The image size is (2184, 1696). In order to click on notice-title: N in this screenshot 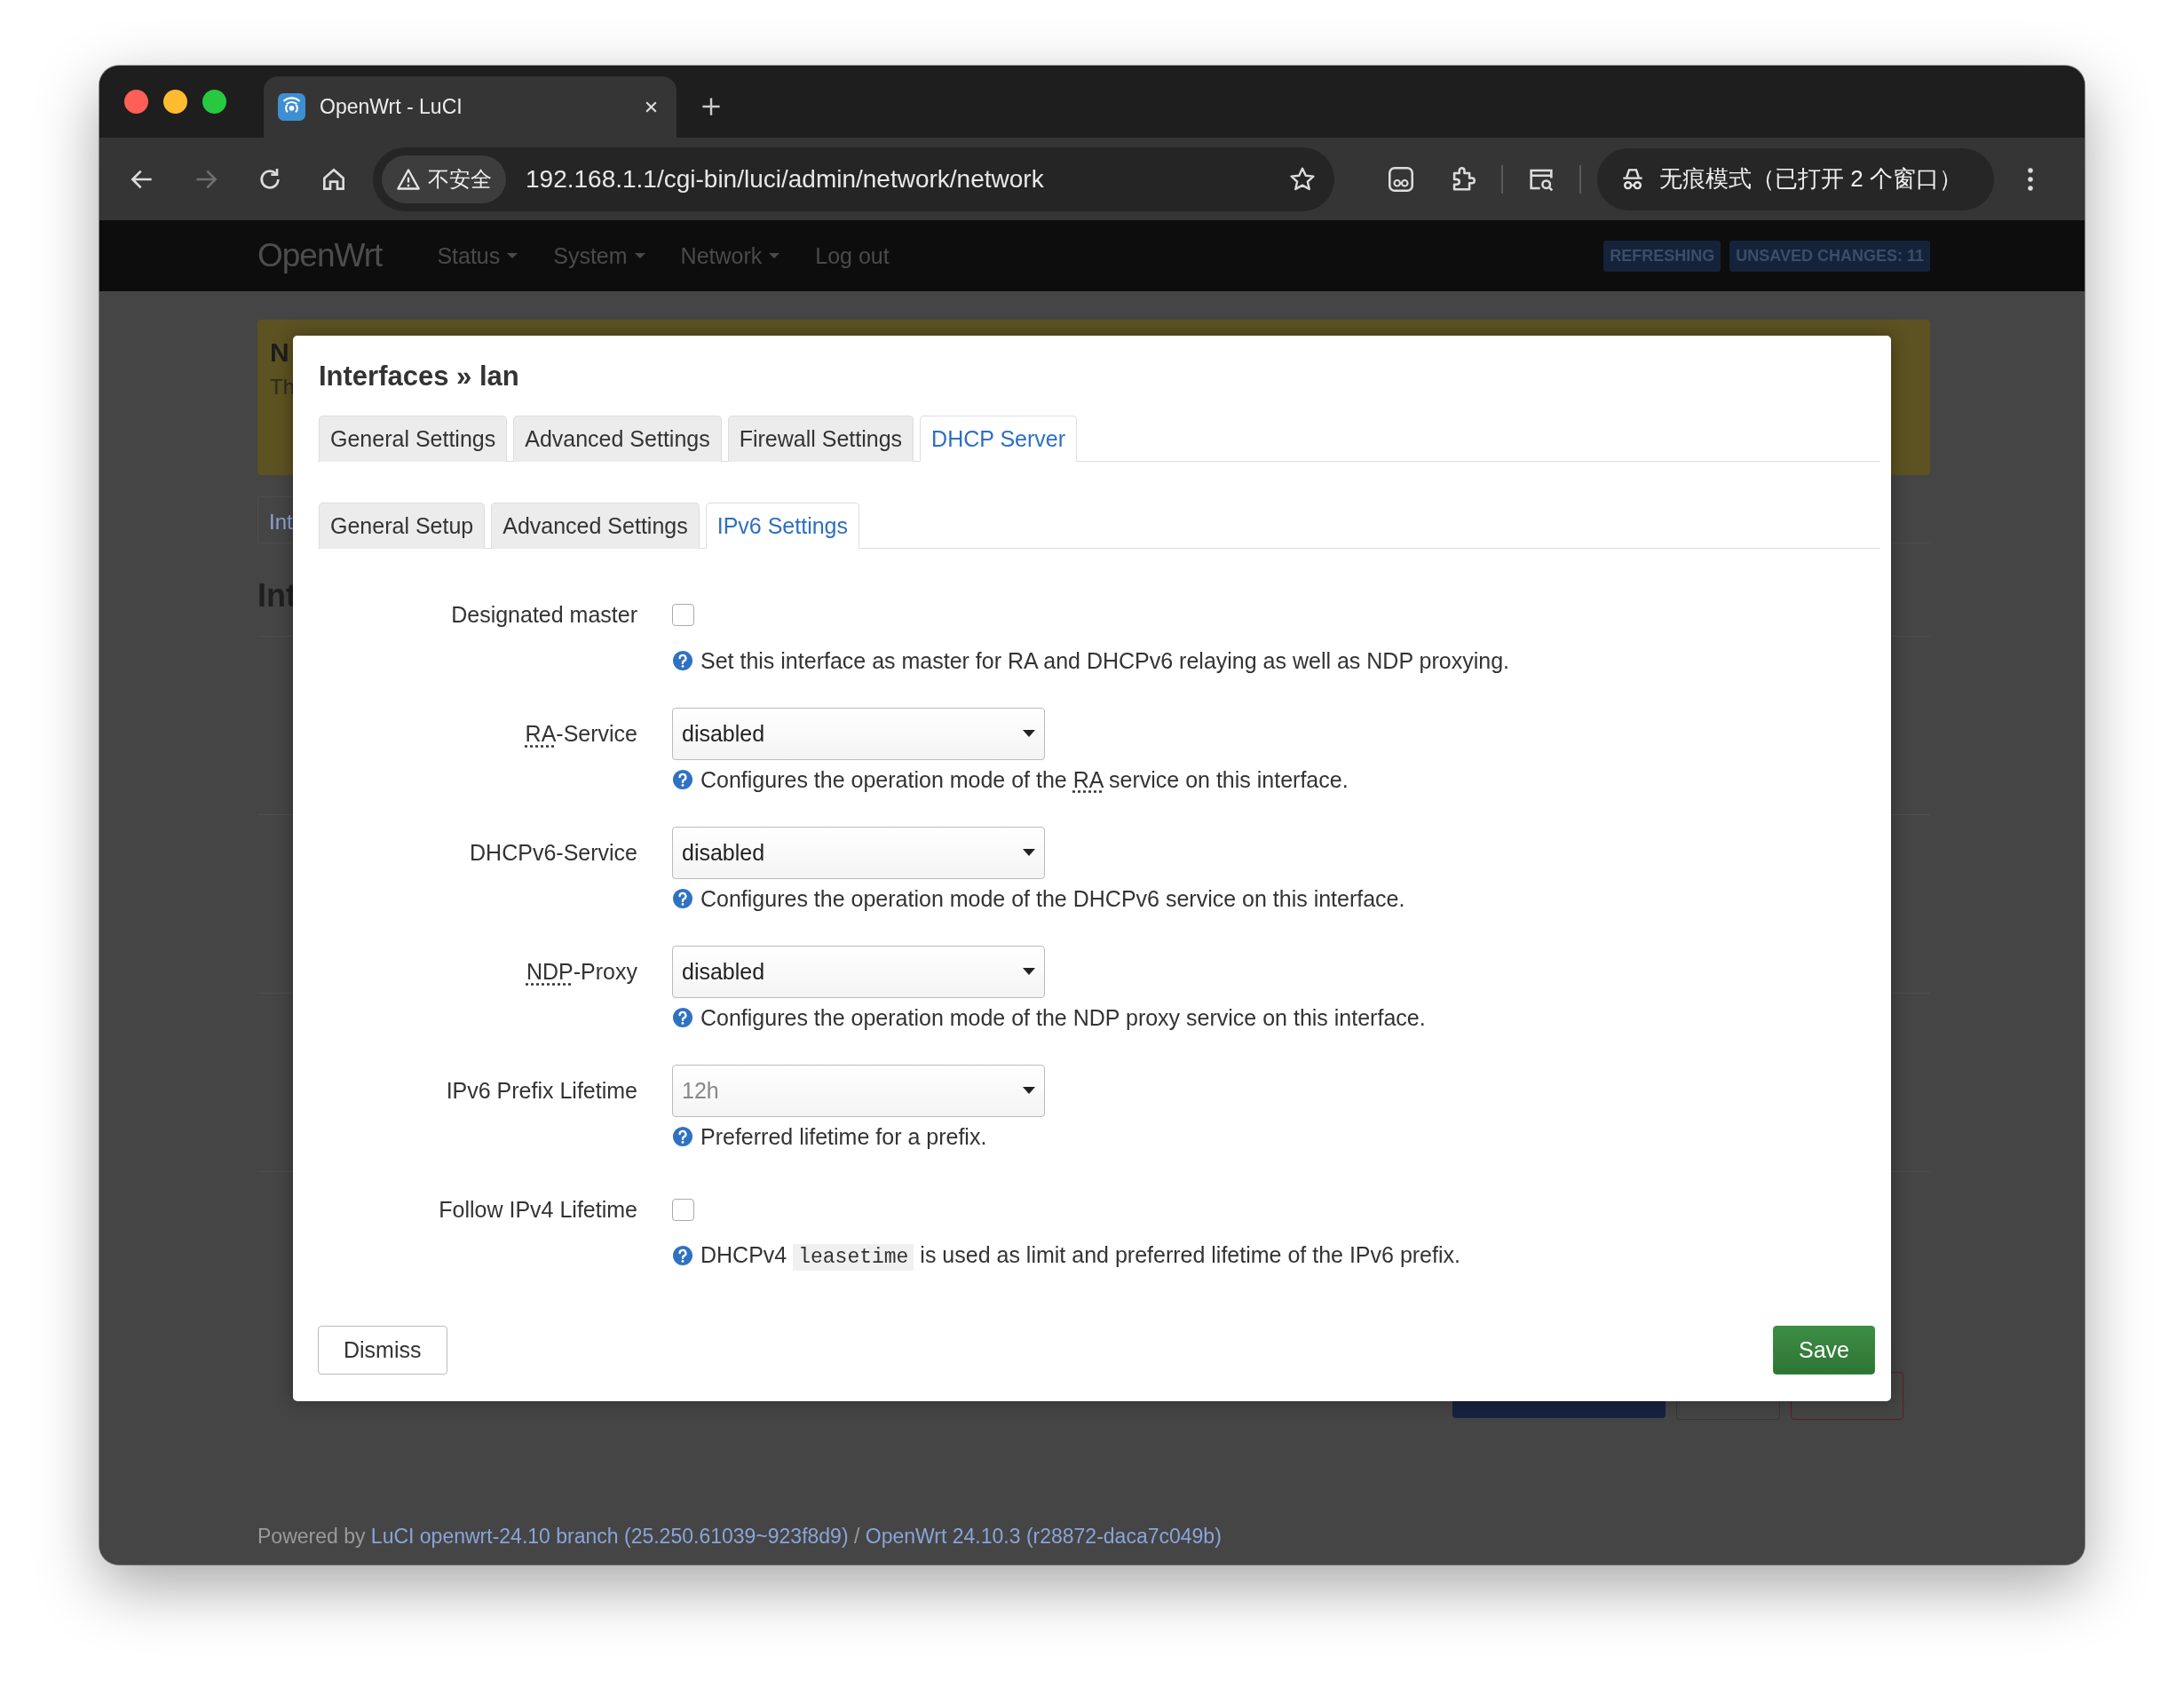, I will do `click(279, 352)`.